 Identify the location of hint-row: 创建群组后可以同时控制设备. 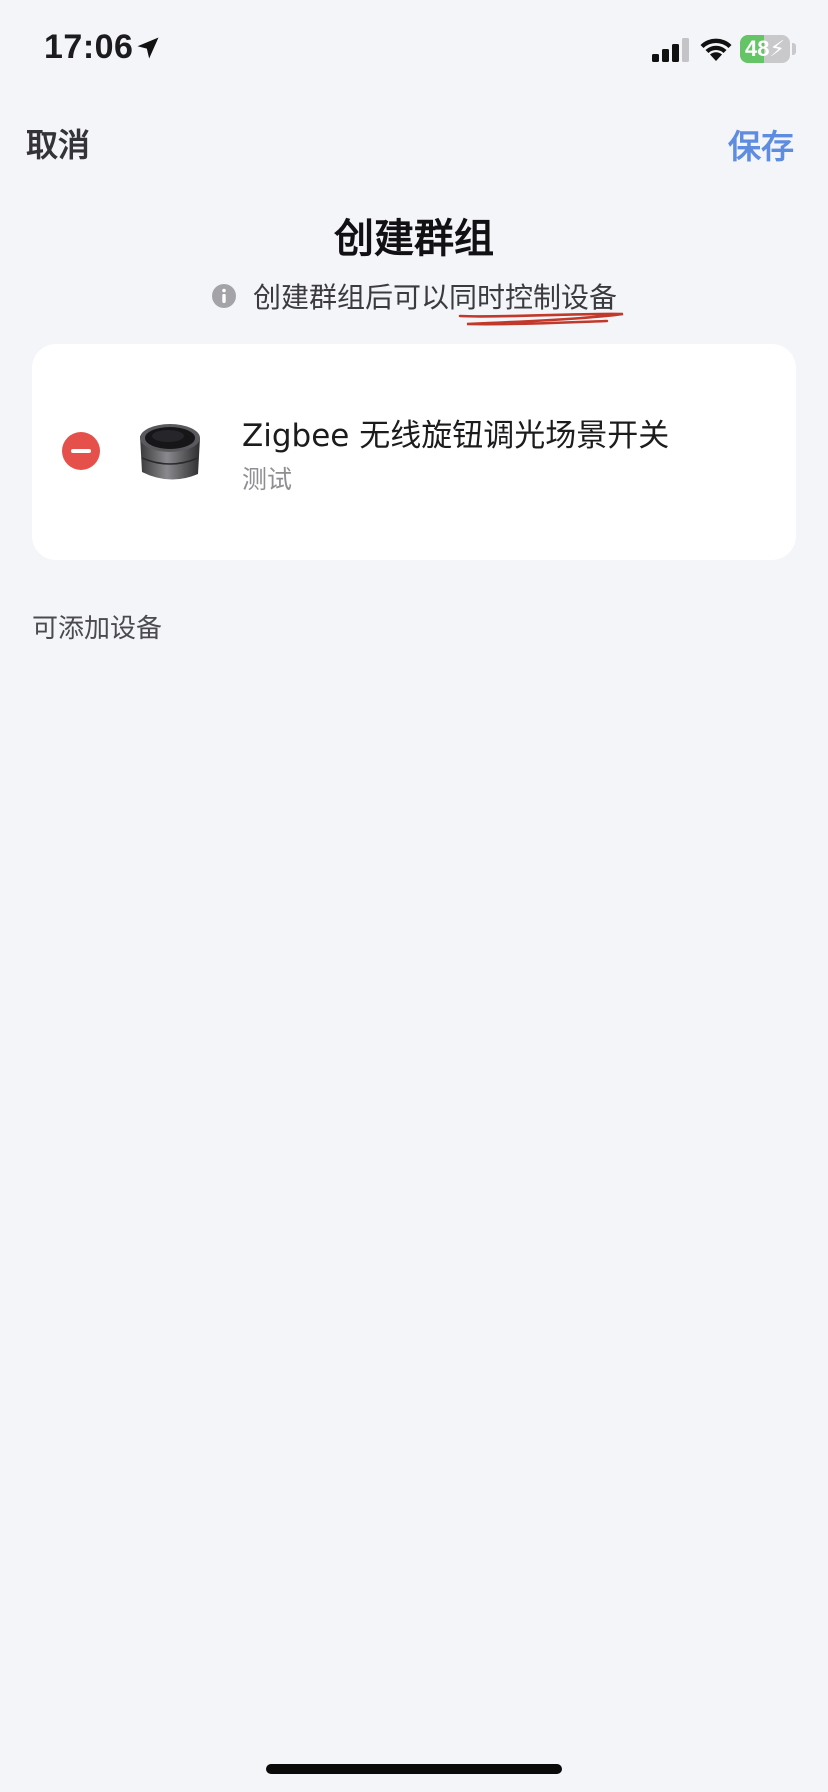
(414, 301).